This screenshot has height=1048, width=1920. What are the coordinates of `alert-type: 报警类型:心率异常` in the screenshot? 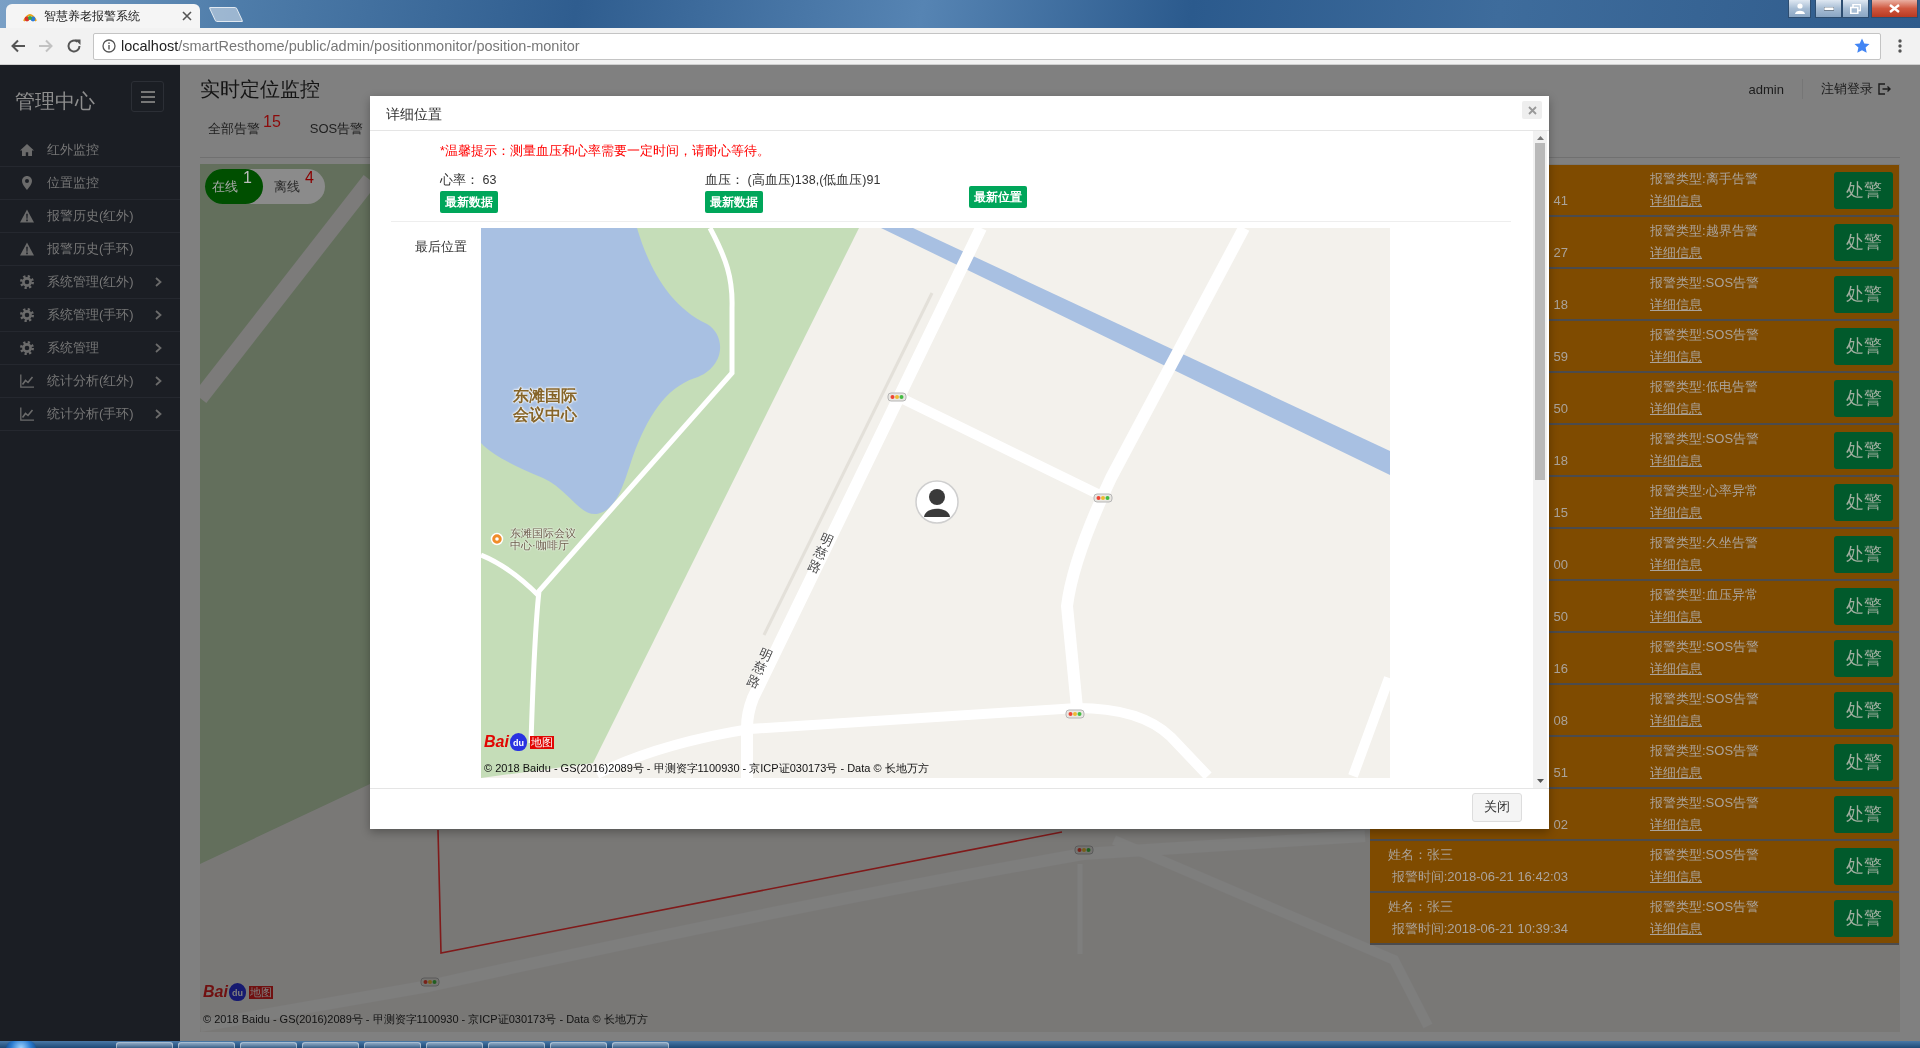 It's located at (1704, 491).